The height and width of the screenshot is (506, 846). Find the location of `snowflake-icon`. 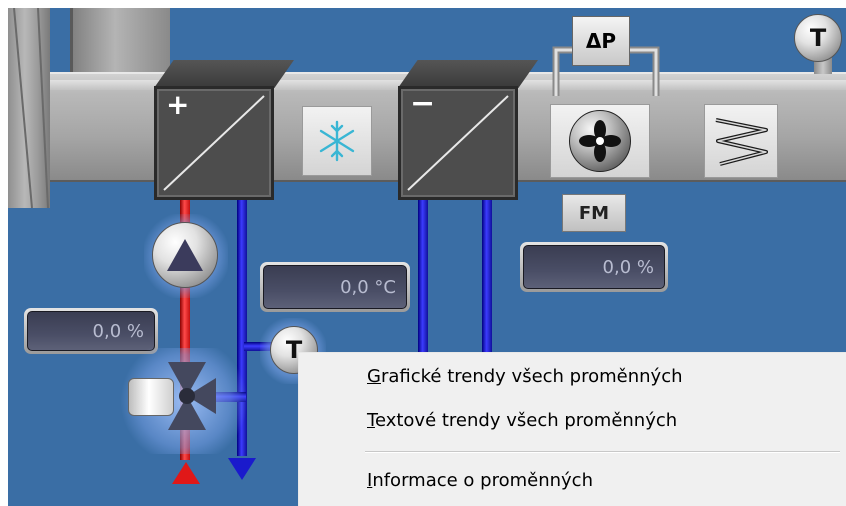

snowflake-icon is located at coordinates (337, 141).